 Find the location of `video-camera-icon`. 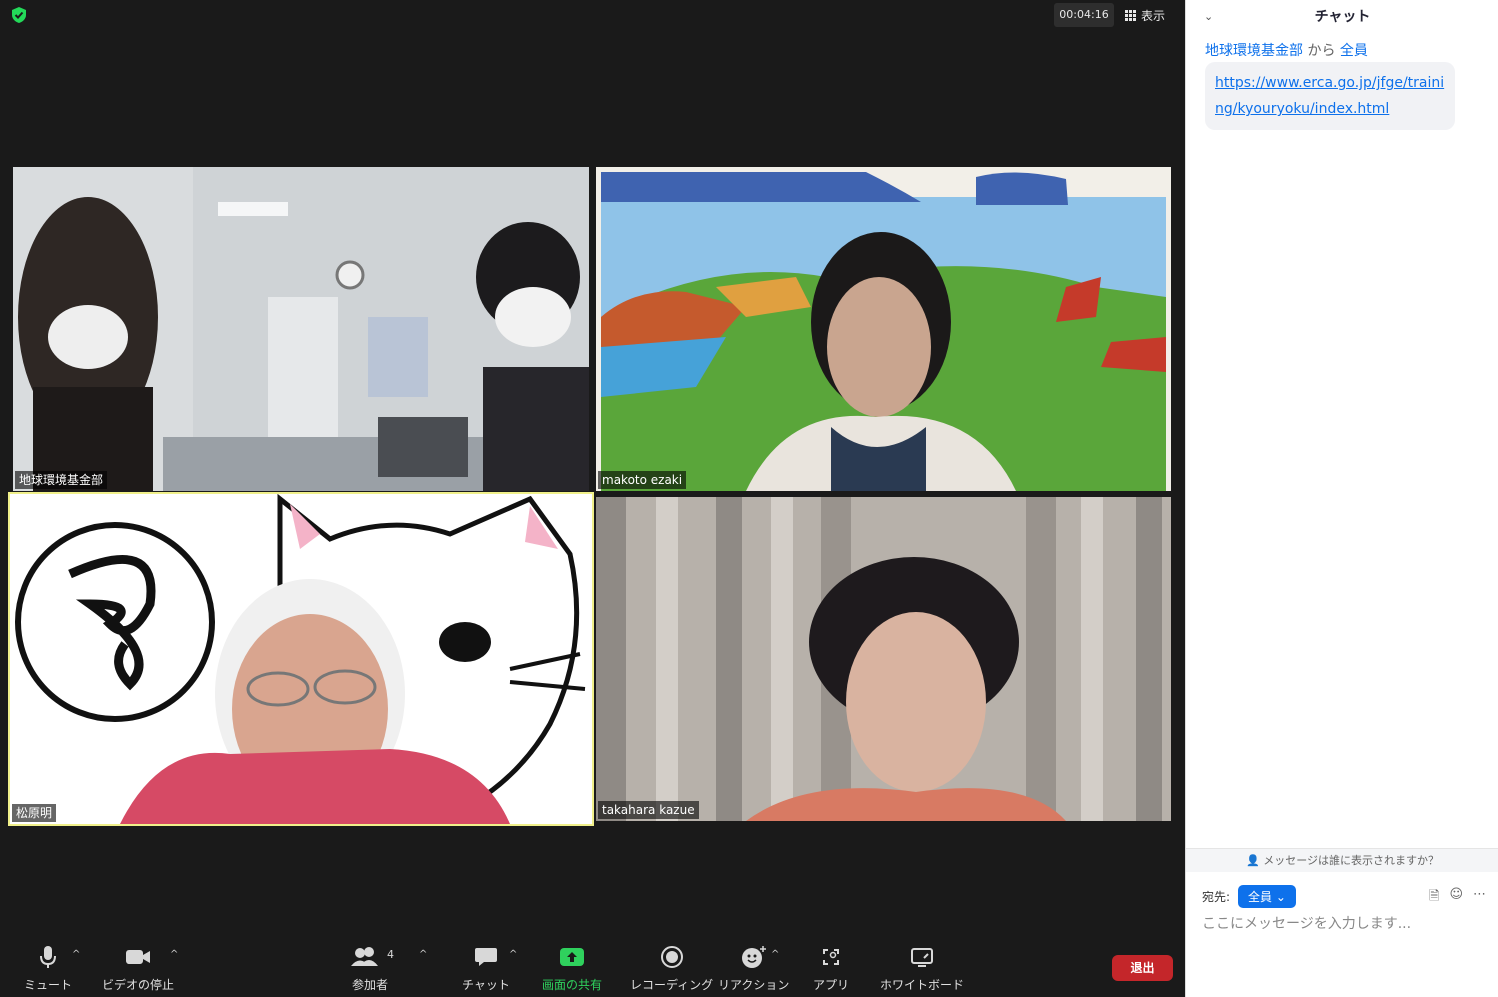

video-camera-icon is located at coordinates (138, 957).